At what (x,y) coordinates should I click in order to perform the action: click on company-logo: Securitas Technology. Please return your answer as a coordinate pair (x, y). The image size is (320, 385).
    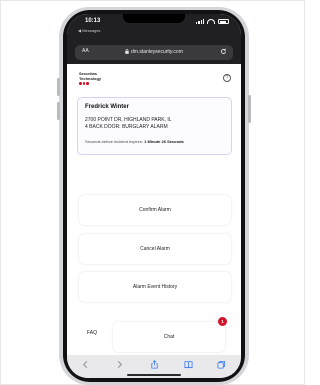
    Looking at the image, I should click on (90, 78).